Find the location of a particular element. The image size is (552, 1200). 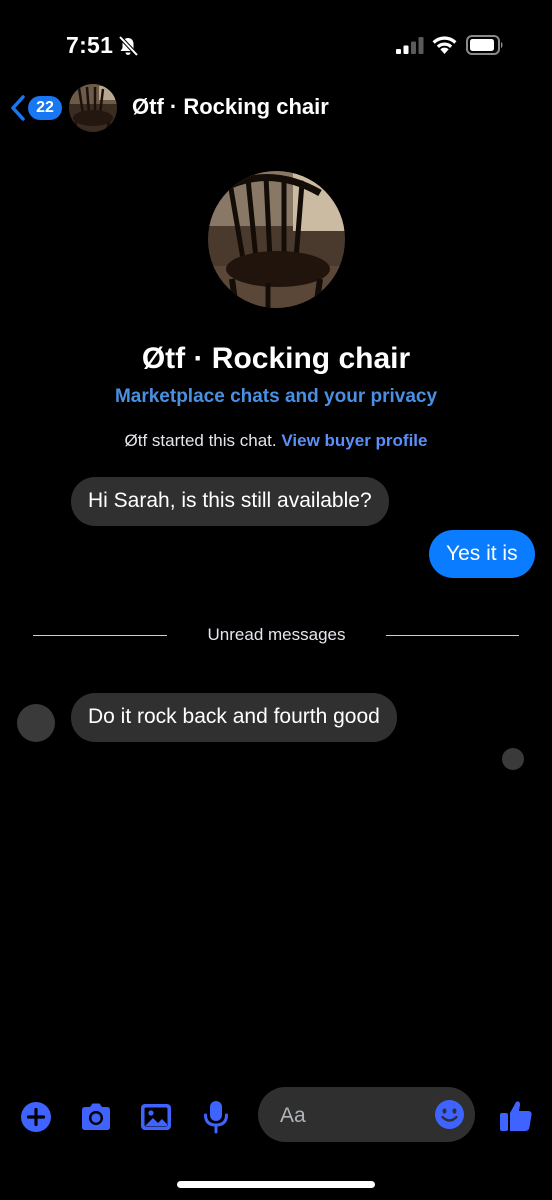

rocking-chair-thumbnail is located at coordinates (93, 108).